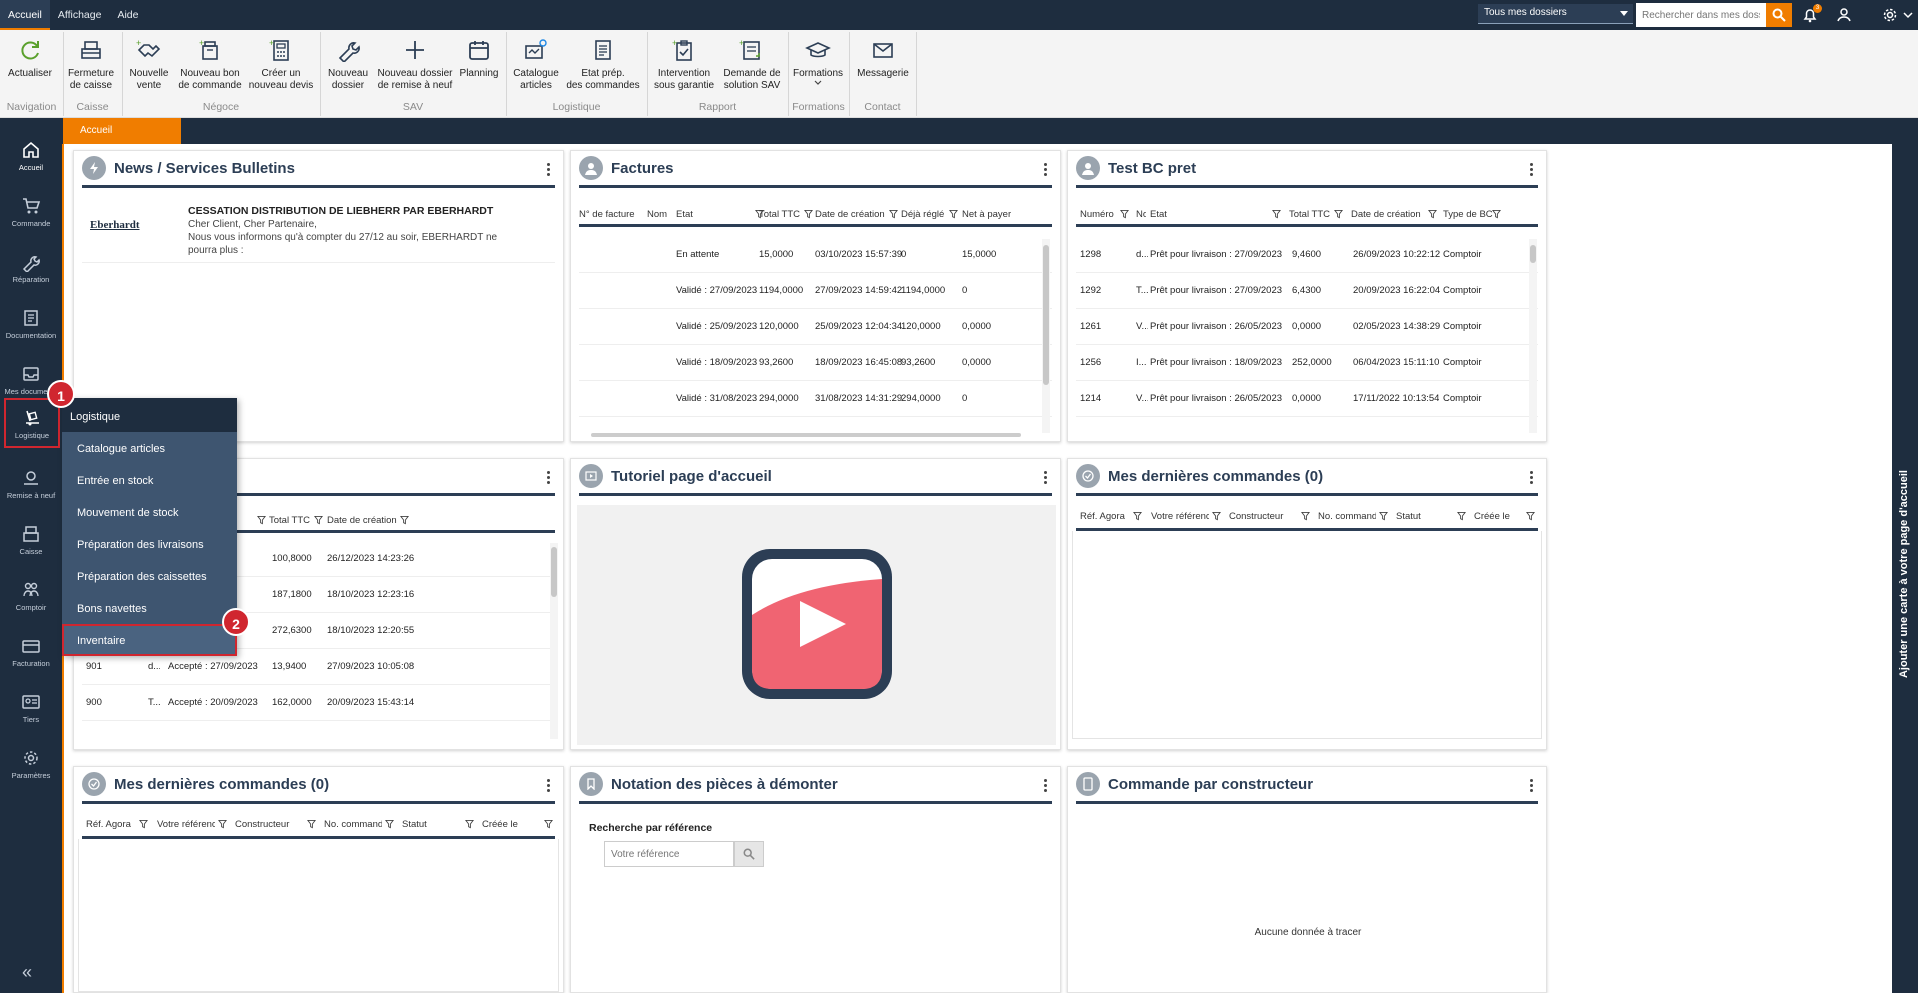 The height and width of the screenshot is (993, 1918). Describe the element at coordinates (31, 651) in the screenshot. I see `sidebar-item-facturation: Facturation` at that location.